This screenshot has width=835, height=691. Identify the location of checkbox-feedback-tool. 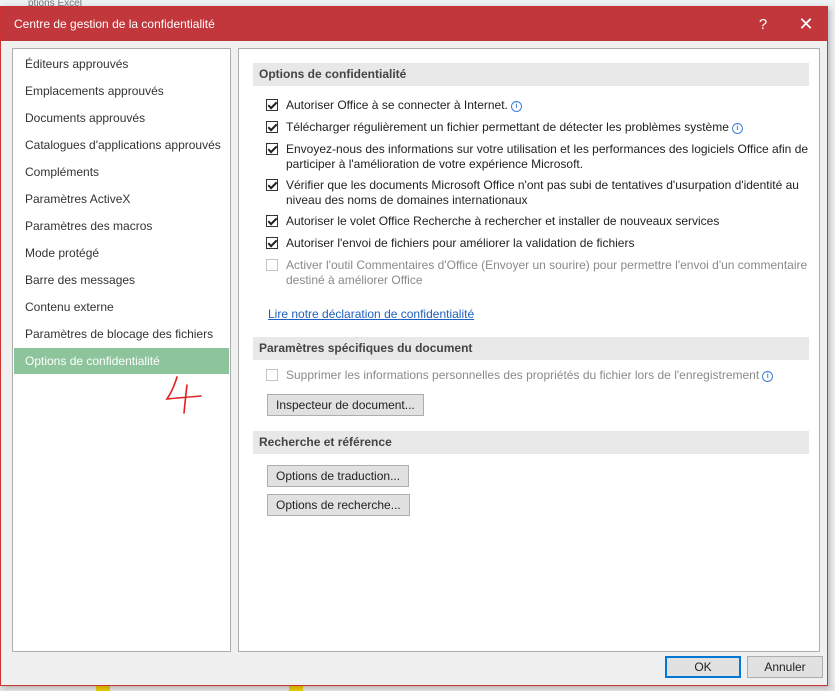
(272, 265).